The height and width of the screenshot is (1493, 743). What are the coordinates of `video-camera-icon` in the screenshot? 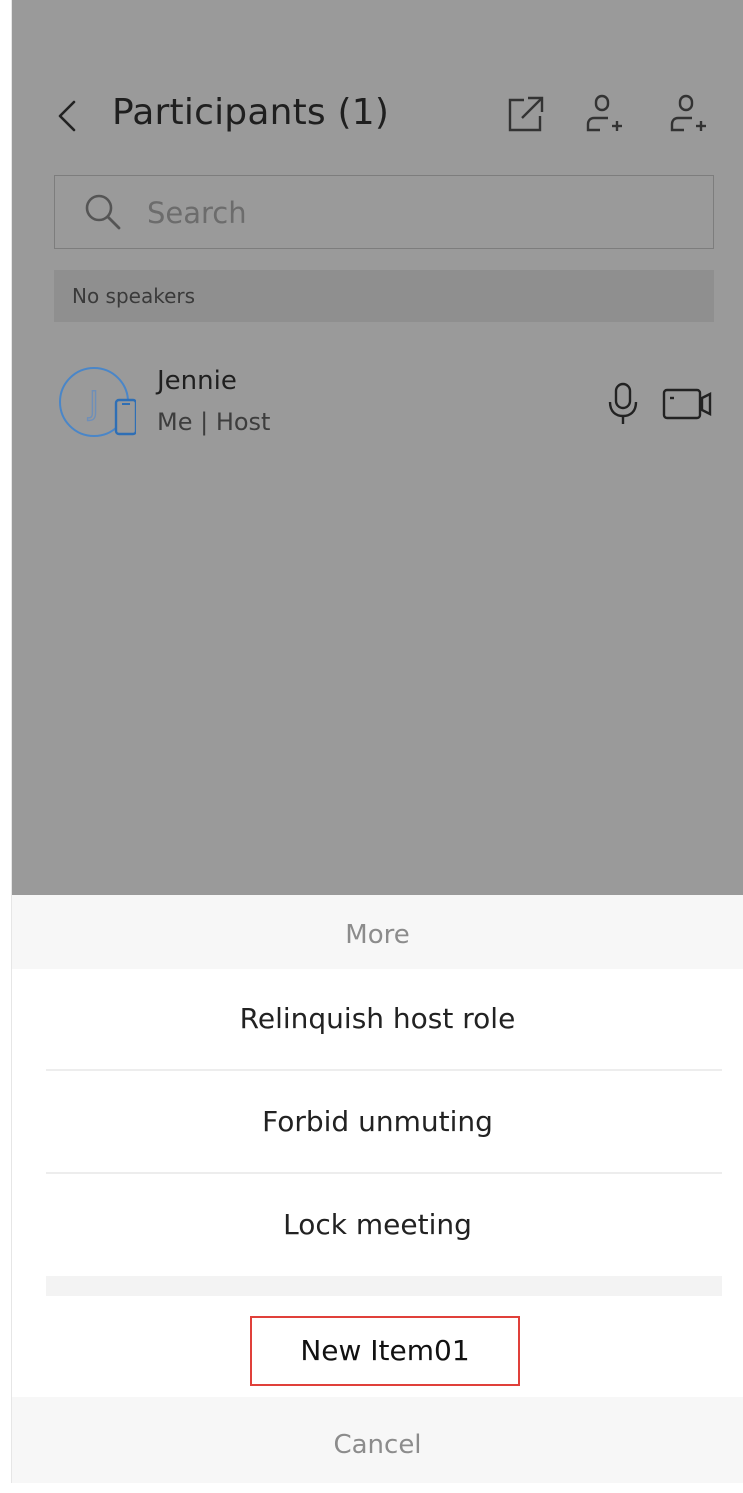 It's located at (688, 404).